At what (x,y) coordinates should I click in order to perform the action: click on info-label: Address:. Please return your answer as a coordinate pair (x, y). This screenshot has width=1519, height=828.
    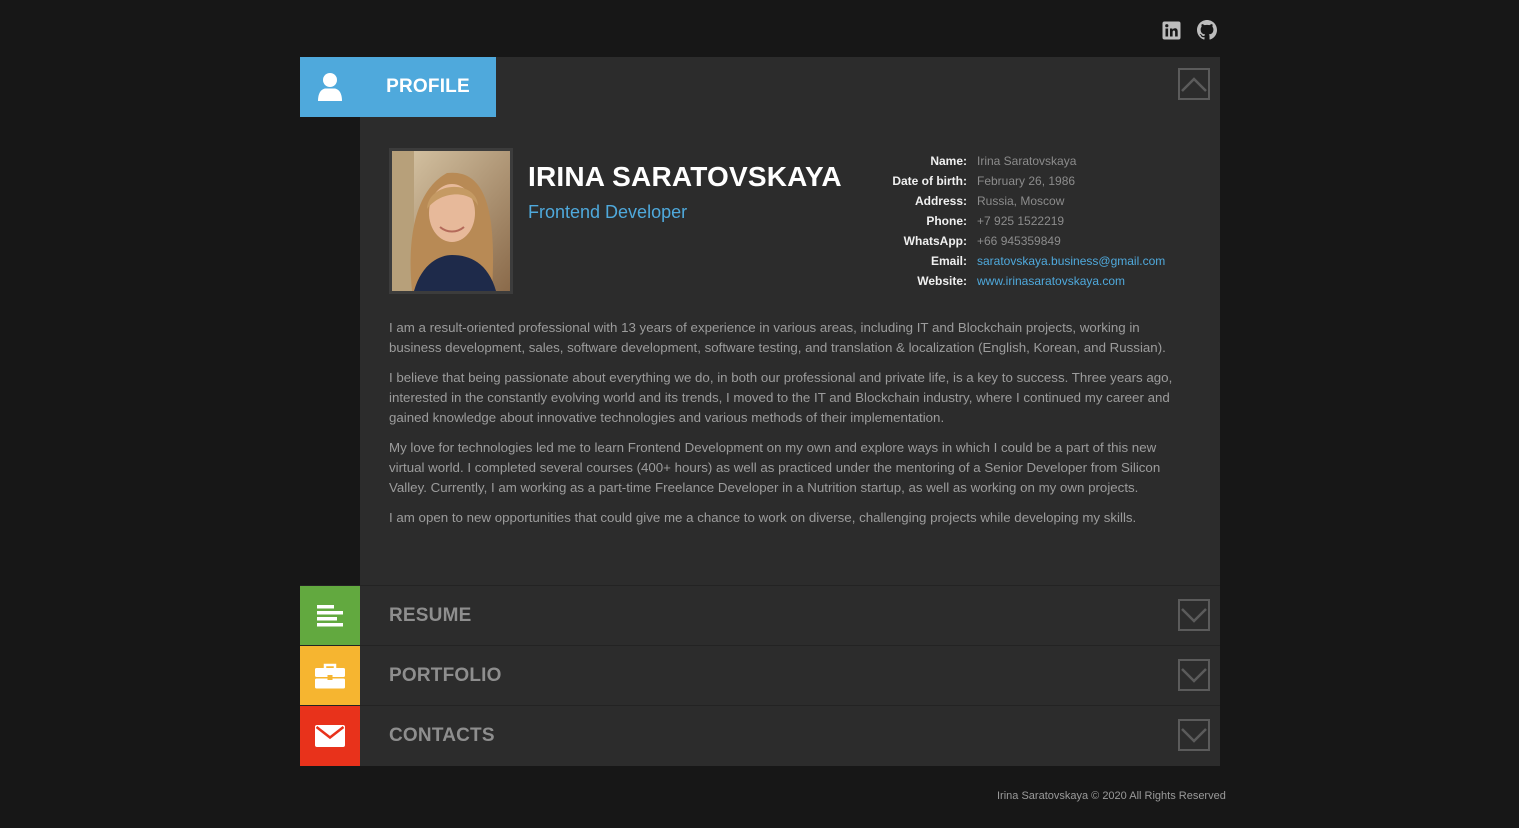
    Looking at the image, I should click on (940, 201).